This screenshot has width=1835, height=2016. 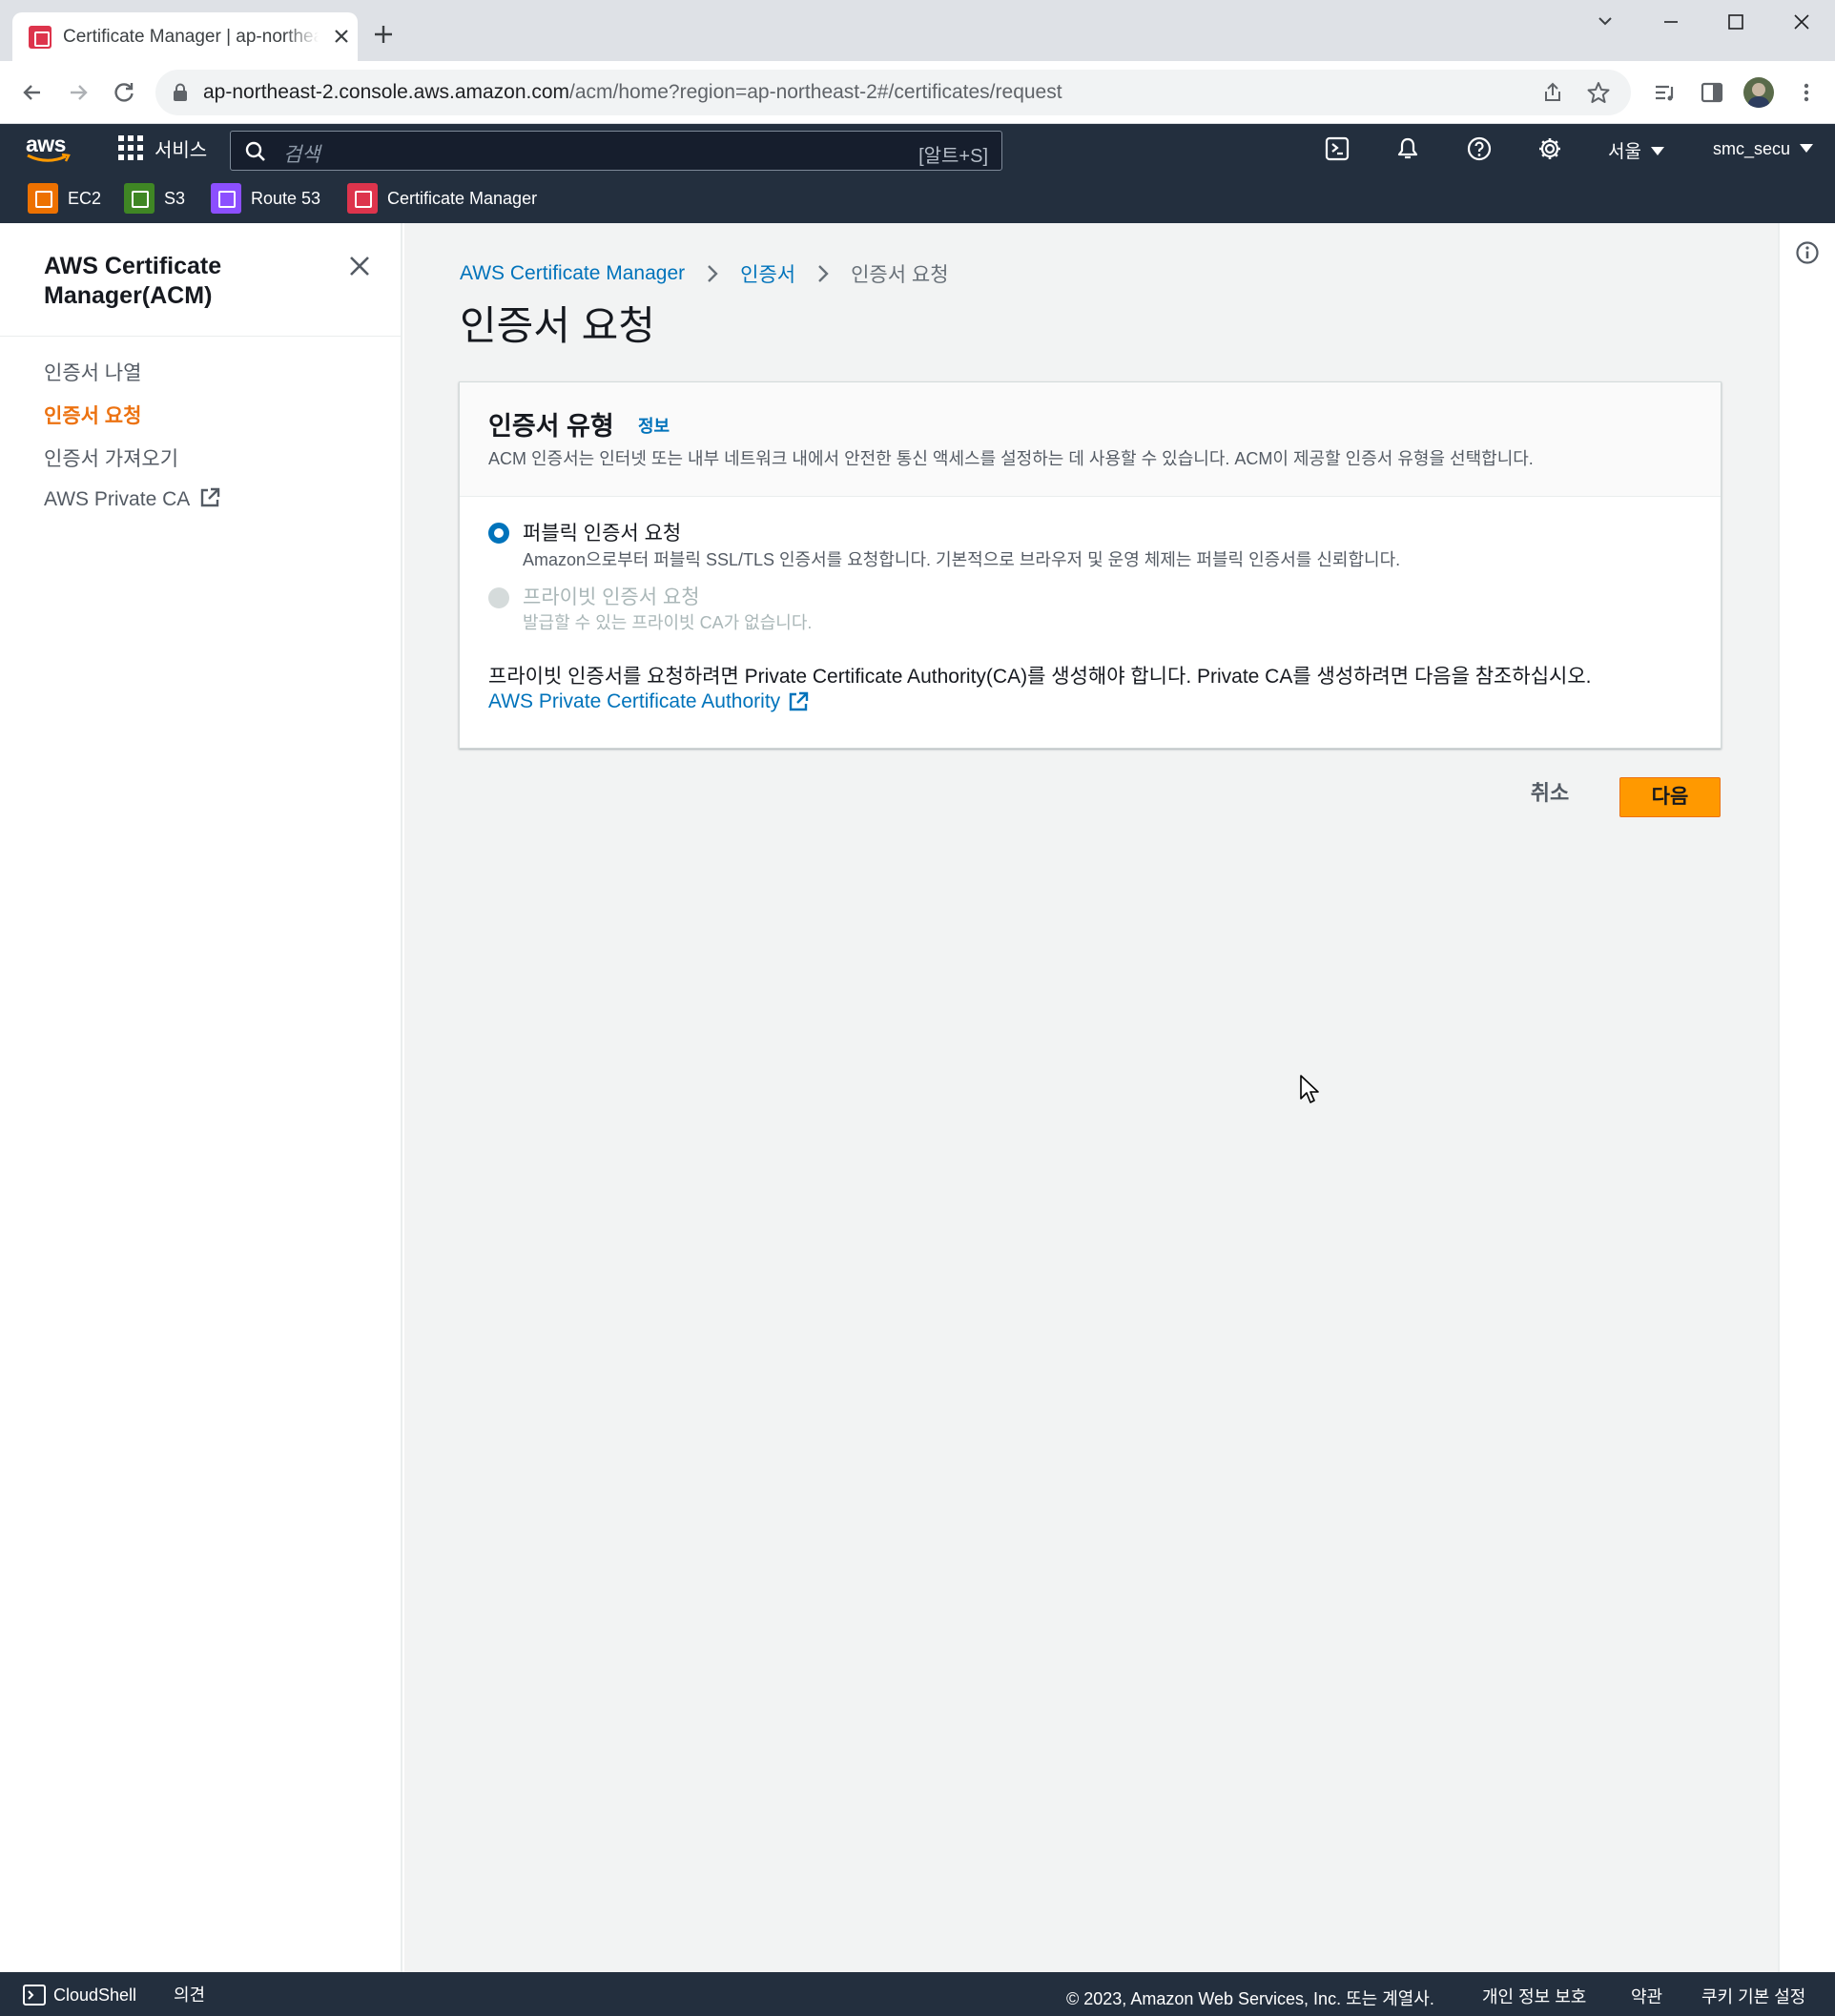 I want to click on panel-title: 인증서 유형, so click(x=551, y=426).